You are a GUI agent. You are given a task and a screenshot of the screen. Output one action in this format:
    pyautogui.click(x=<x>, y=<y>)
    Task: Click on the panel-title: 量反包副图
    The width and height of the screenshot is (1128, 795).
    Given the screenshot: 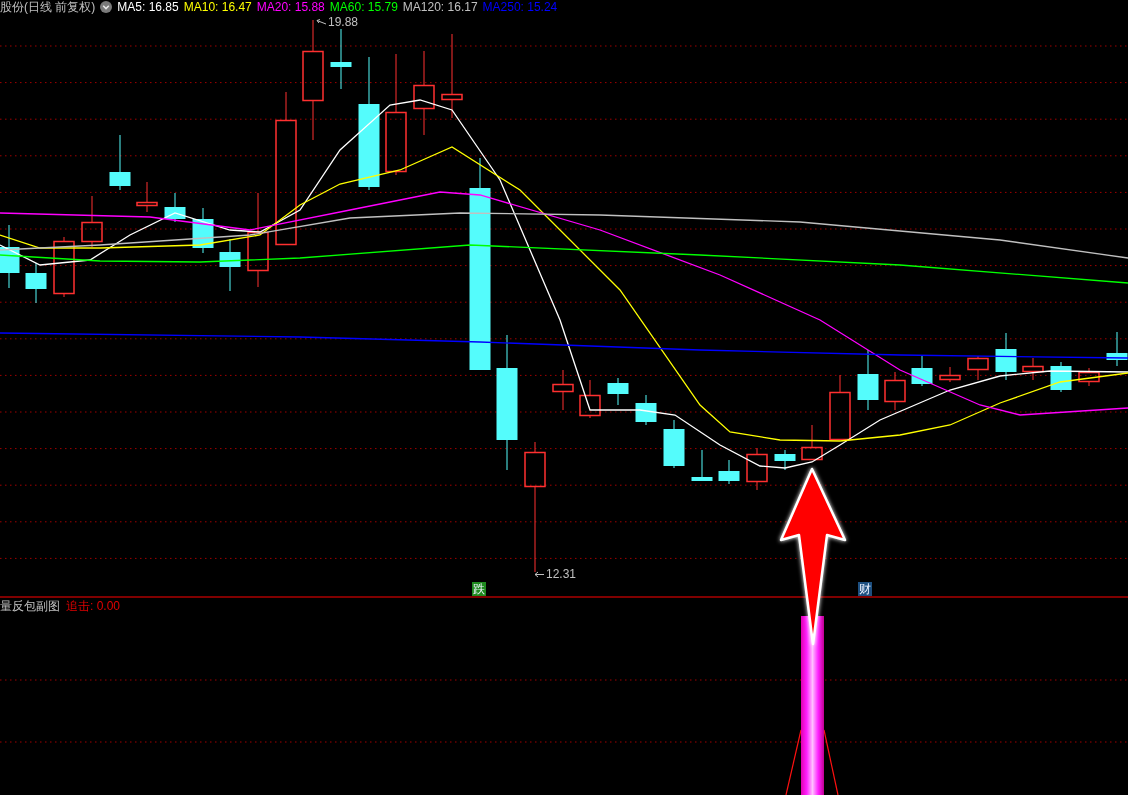 What is the action you would take?
    pyautogui.click(x=30, y=606)
    